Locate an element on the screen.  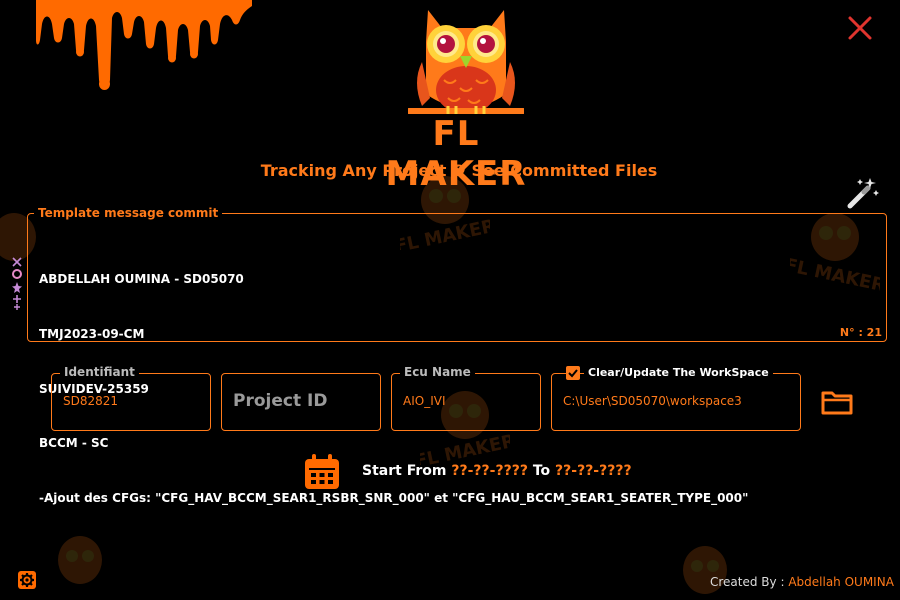
identifiant-value: SD82821 is located at coordinates (91, 401).